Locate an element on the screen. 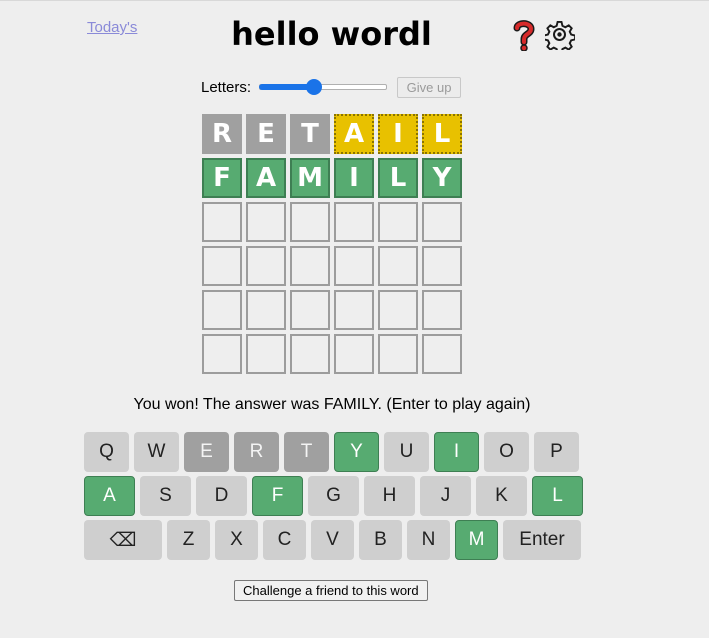 This screenshot has width=709, height=638. key-u: U is located at coordinates (406, 452).